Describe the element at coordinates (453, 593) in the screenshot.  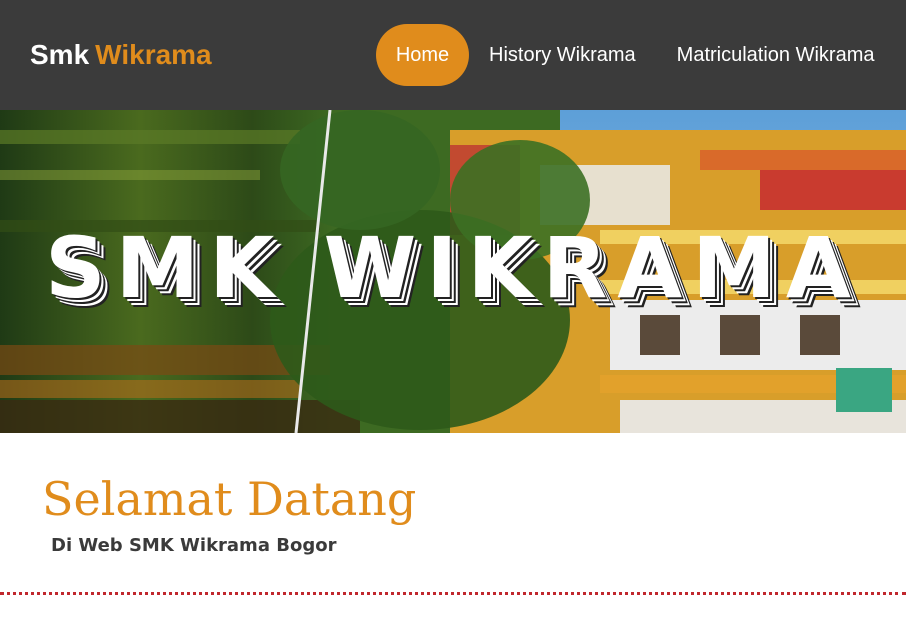
I see `section-divider` at that location.